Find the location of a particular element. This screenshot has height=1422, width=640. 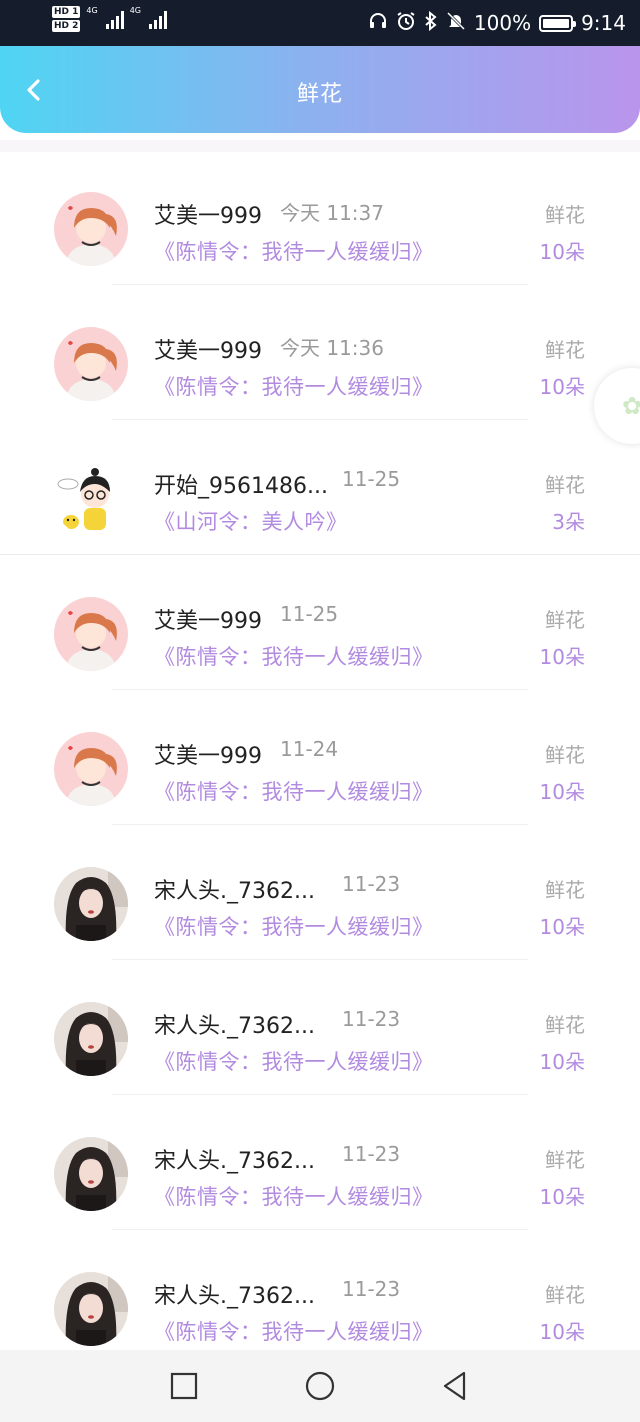

avatar-boy-cartoon-icon is located at coordinates (91, 499).